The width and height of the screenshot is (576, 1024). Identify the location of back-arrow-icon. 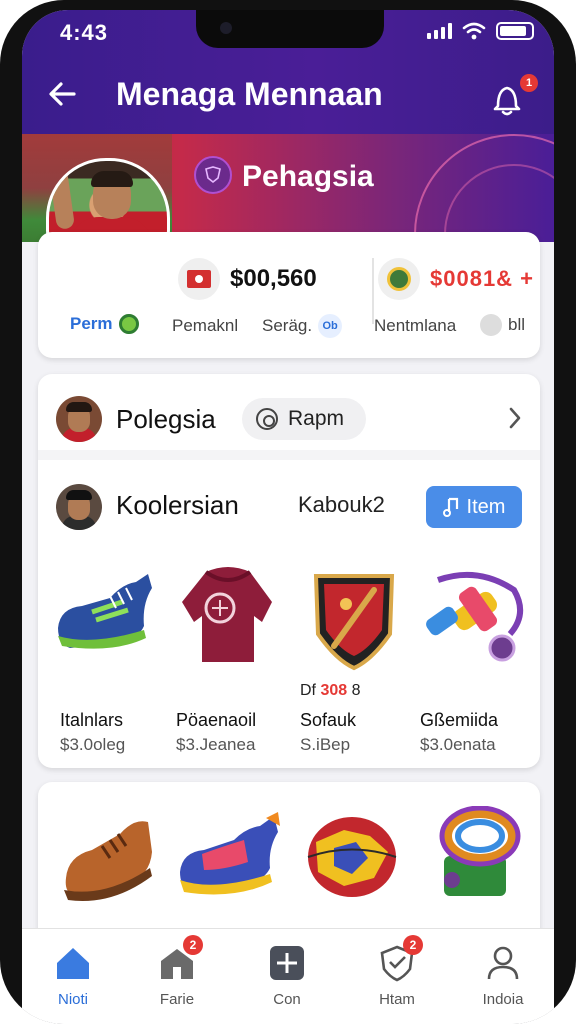
(62, 94).